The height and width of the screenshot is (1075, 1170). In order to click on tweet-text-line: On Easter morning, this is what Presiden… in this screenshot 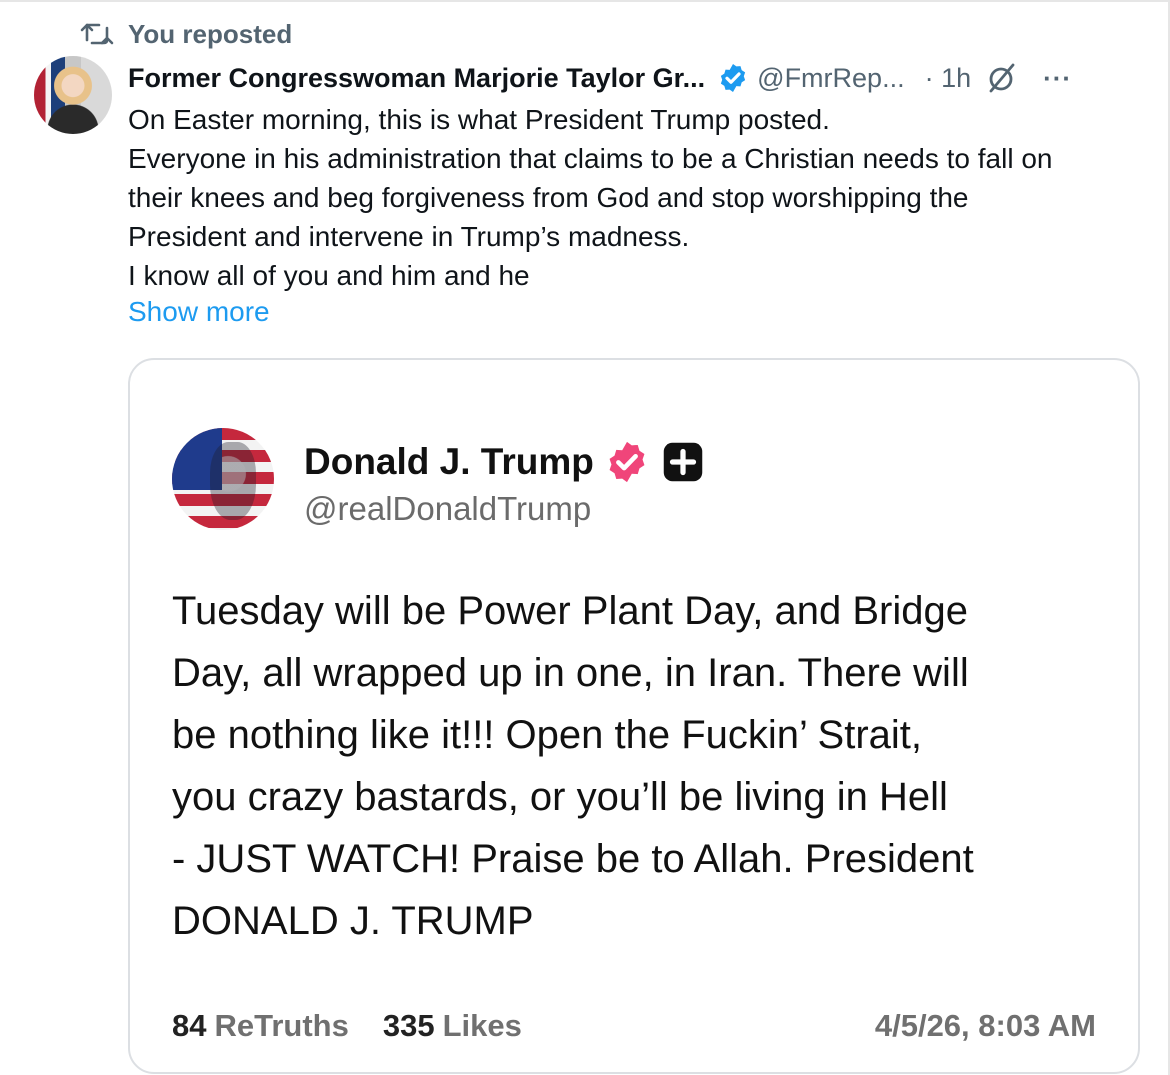, I will do `click(479, 119)`.